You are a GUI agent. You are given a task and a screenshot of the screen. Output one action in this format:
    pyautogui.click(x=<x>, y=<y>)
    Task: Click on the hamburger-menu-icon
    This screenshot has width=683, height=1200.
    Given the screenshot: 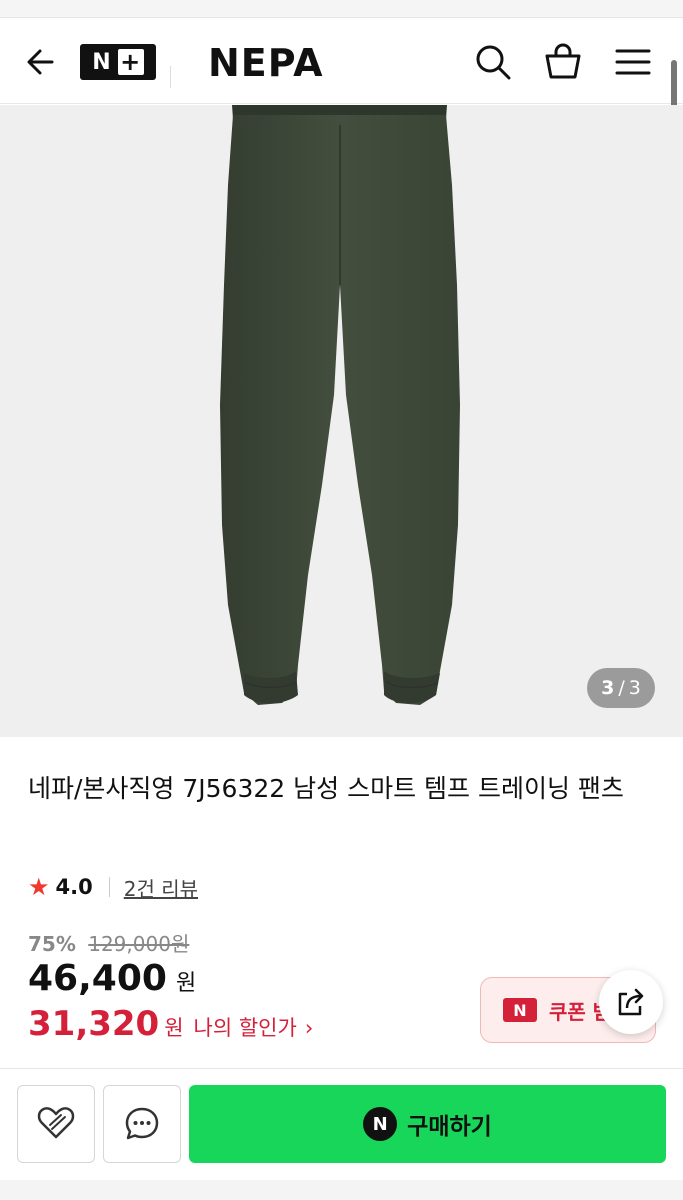 What is the action you would take?
    pyautogui.click(x=633, y=62)
    